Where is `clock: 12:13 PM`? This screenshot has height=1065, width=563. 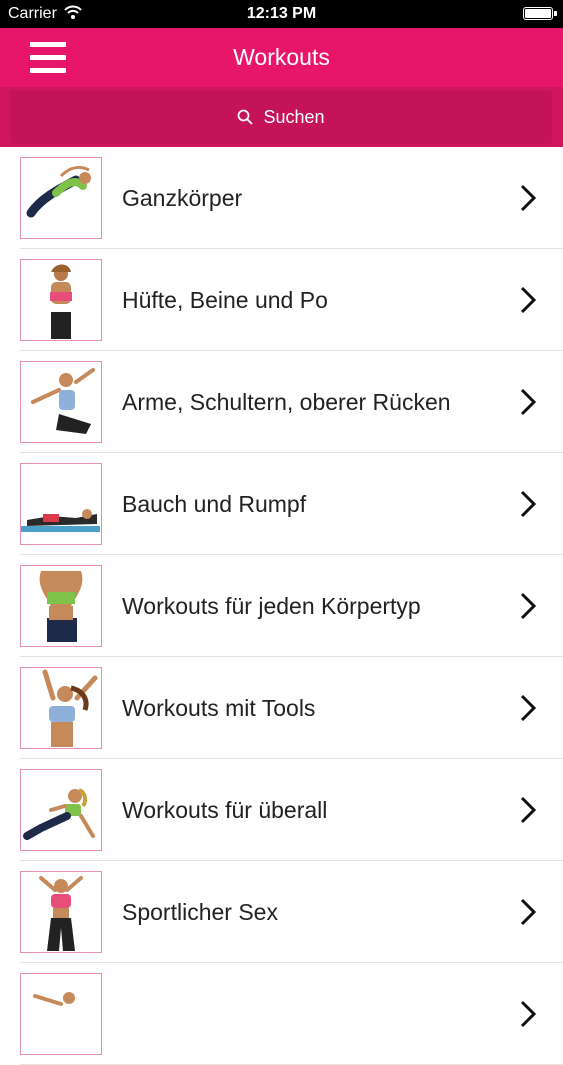 clock: 12:13 PM is located at coordinates (281, 13).